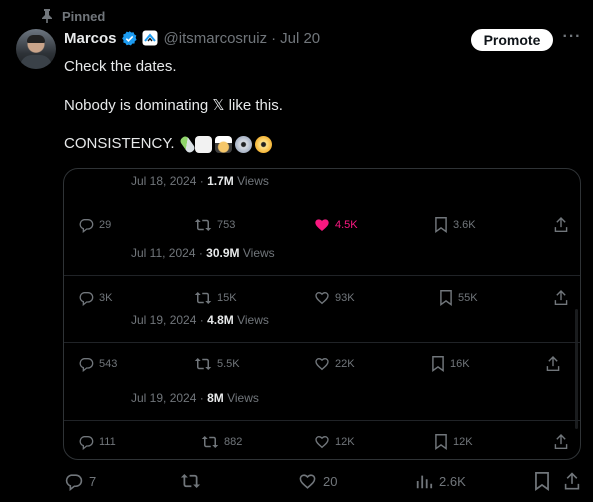 The width and height of the screenshot is (593, 502). I want to click on bookmark-button, so click(542, 481).